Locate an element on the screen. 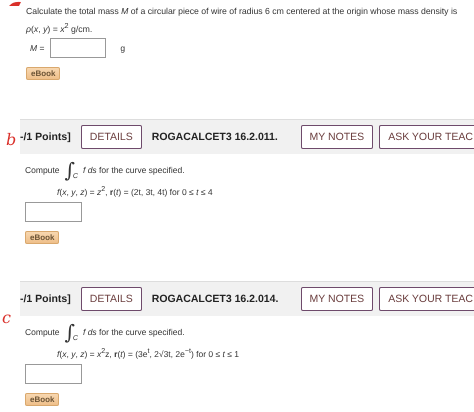 This screenshot has width=474, height=412. handwritten-note: b is located at coordinates (11, 139).